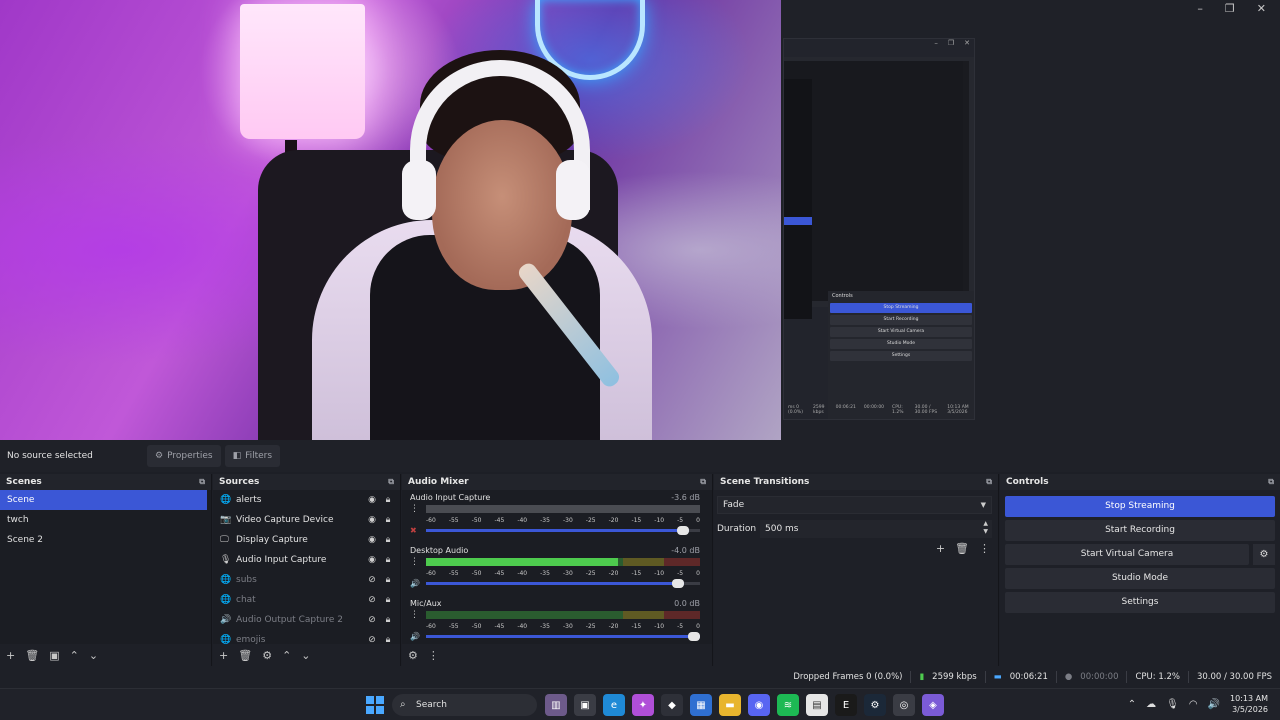 The image size is (1280, 720). I want to click on remove-transition-icon: 🗑, so click(962, 548).